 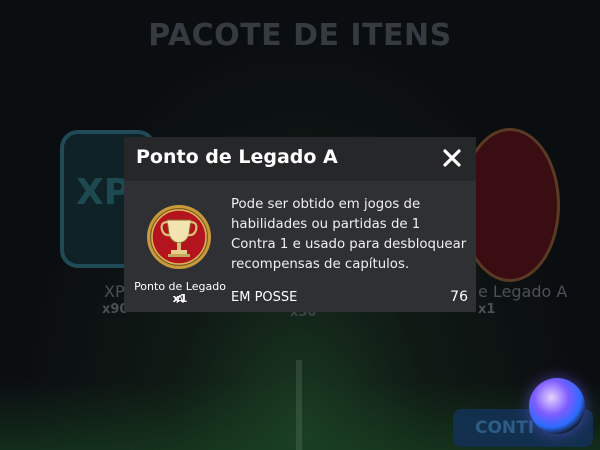 I want to click on xp-card-label: XP, so click(x=114, y=291).